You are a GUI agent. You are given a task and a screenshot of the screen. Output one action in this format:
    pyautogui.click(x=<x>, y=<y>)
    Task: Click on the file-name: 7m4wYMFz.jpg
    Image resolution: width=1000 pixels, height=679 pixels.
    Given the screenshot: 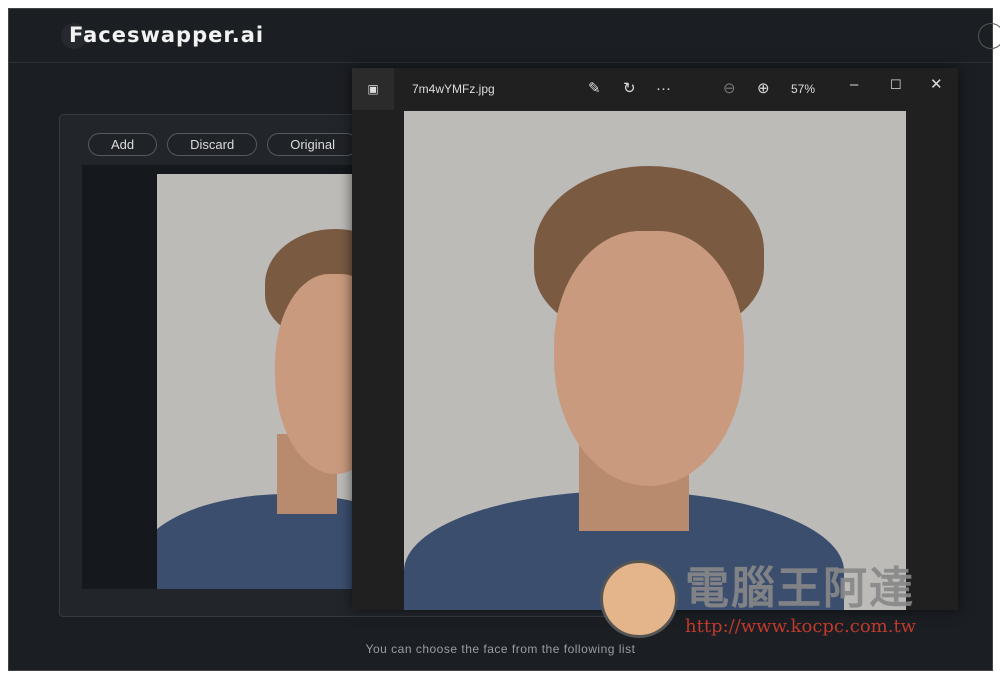 What is the action you would take?
    pyautogui.click(x=453, y=89)
    